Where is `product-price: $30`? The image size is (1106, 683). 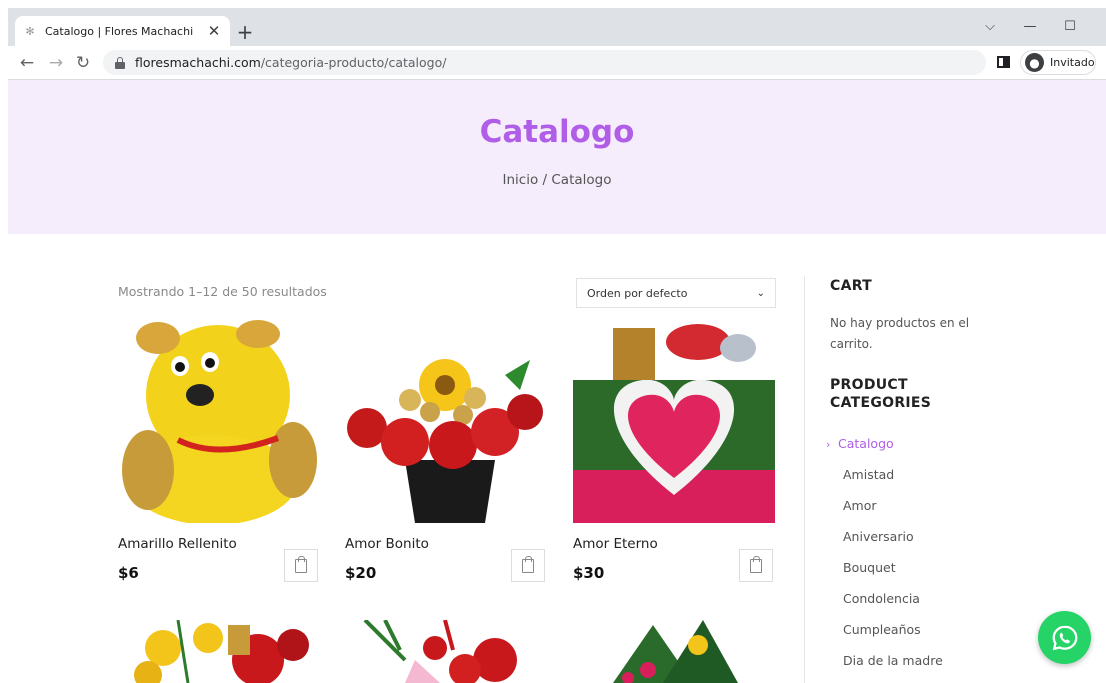
product-price: $30 is located at coordinates (589, 573).